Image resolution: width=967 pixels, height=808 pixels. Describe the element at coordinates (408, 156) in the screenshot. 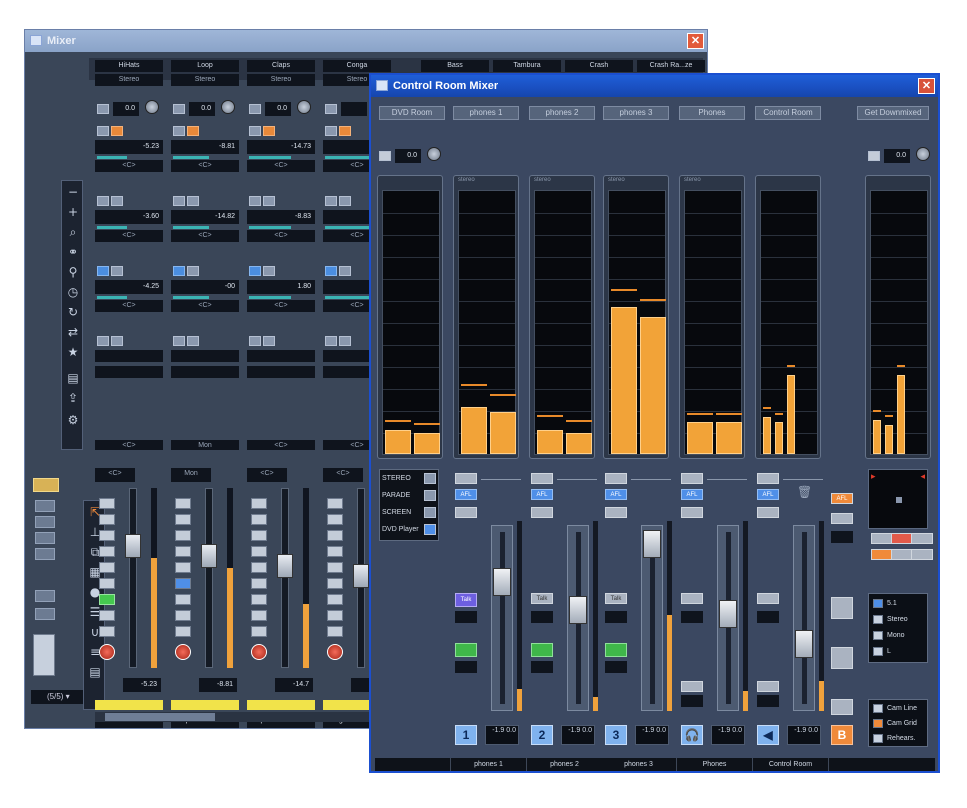

I see `input-level: 0.0` at that location.